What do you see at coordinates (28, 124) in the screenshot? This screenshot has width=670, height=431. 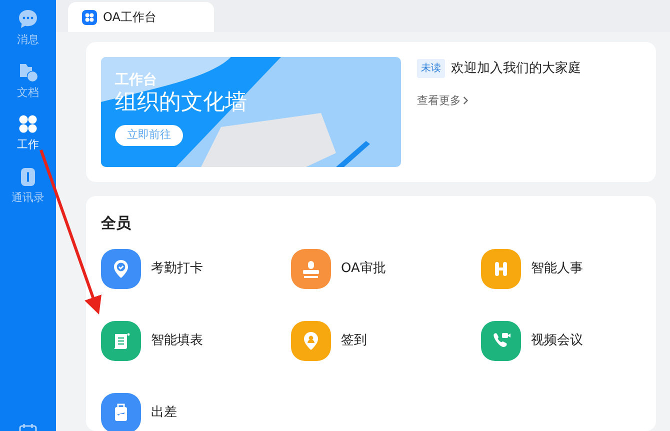 I see `apps-grid-icon` at bounding box center [28, 124].